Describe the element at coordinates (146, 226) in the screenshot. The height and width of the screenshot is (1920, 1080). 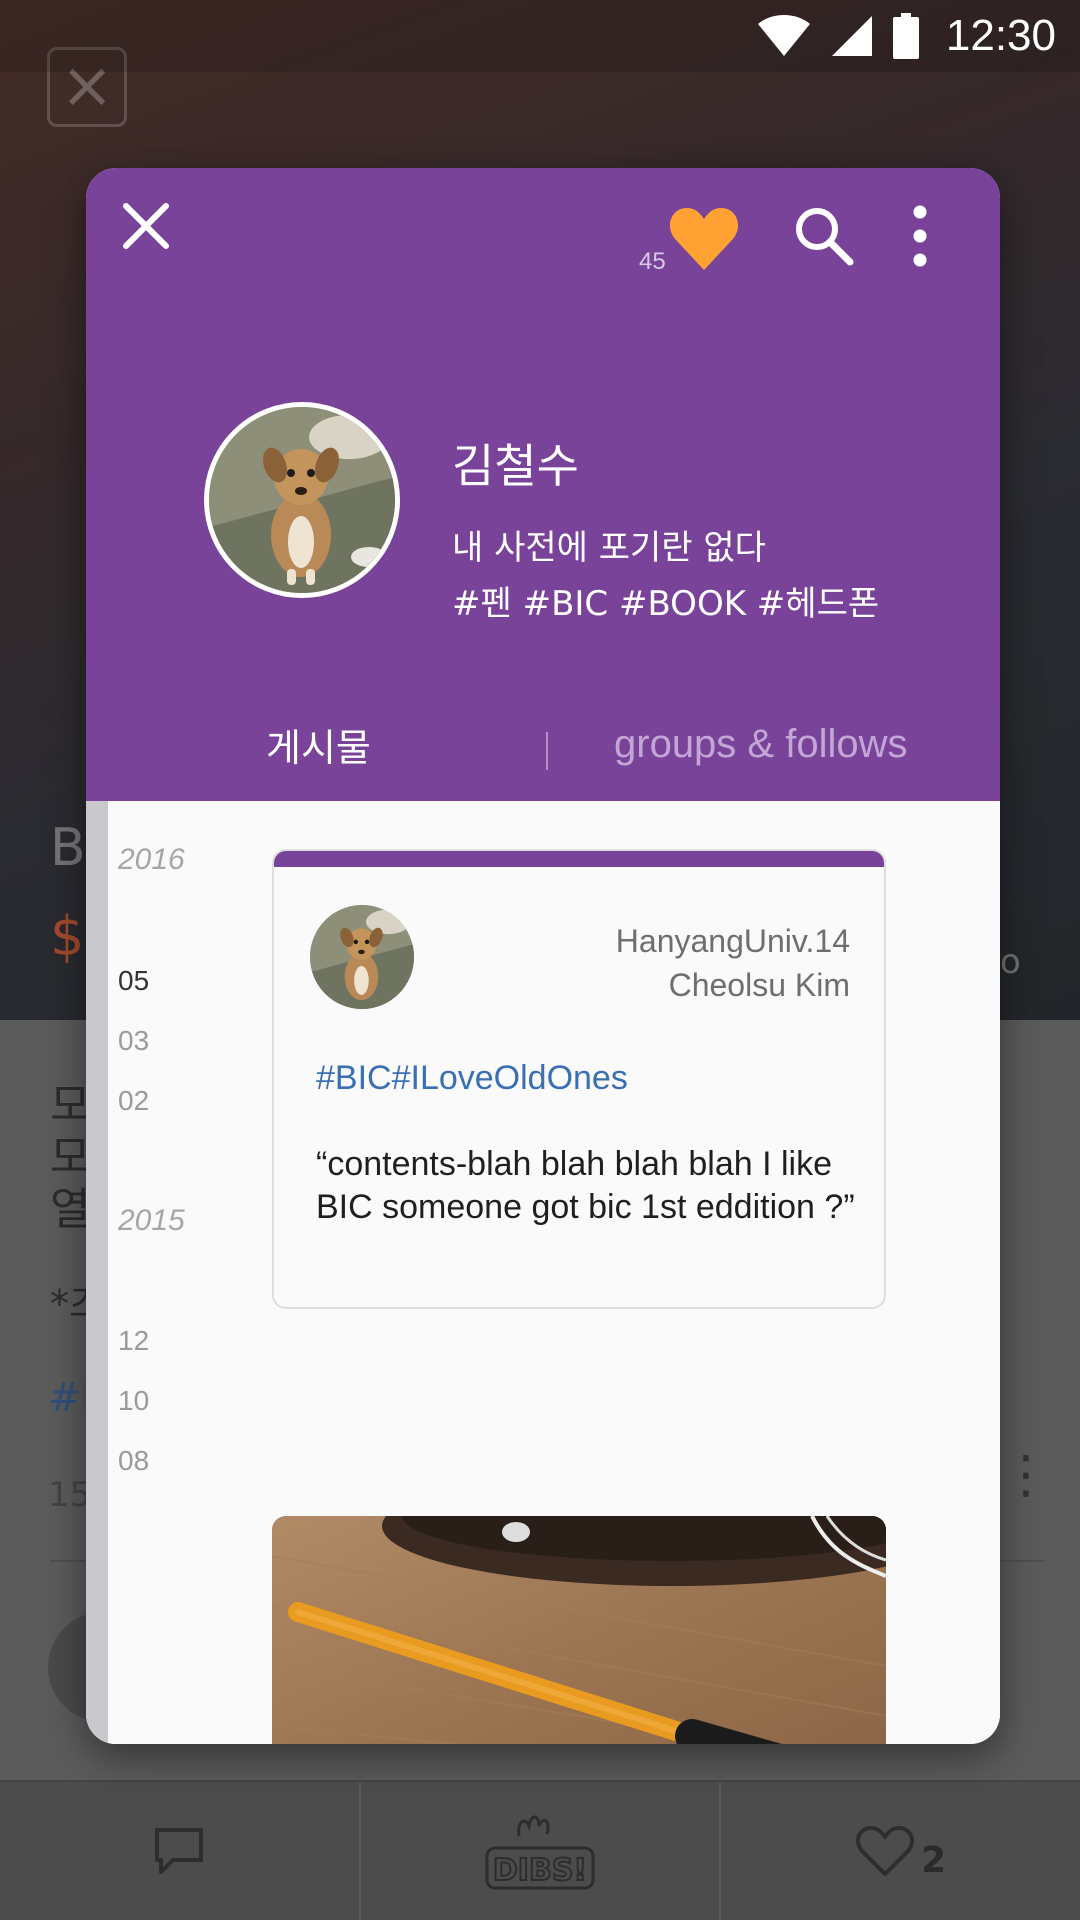
I see `close-icon` at that location.